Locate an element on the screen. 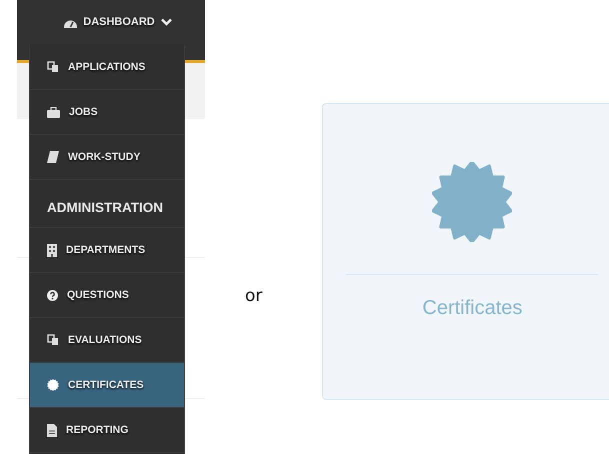  or-text: or is located at coordinates (253, 296).